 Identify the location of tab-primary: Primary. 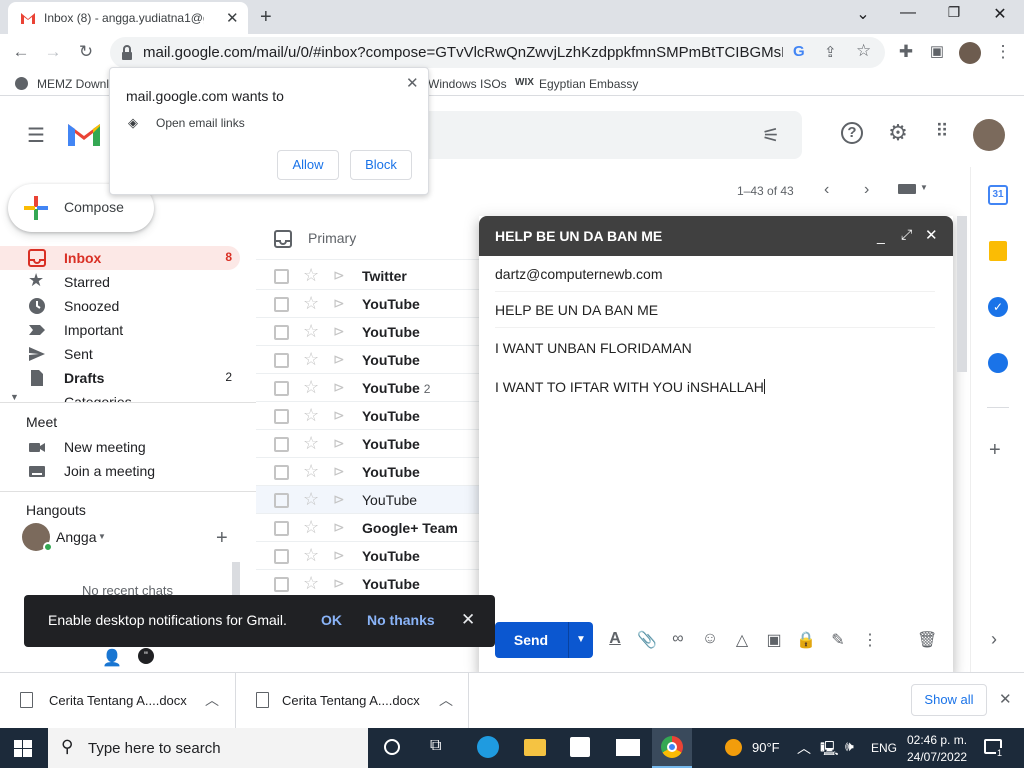
(371, 238).